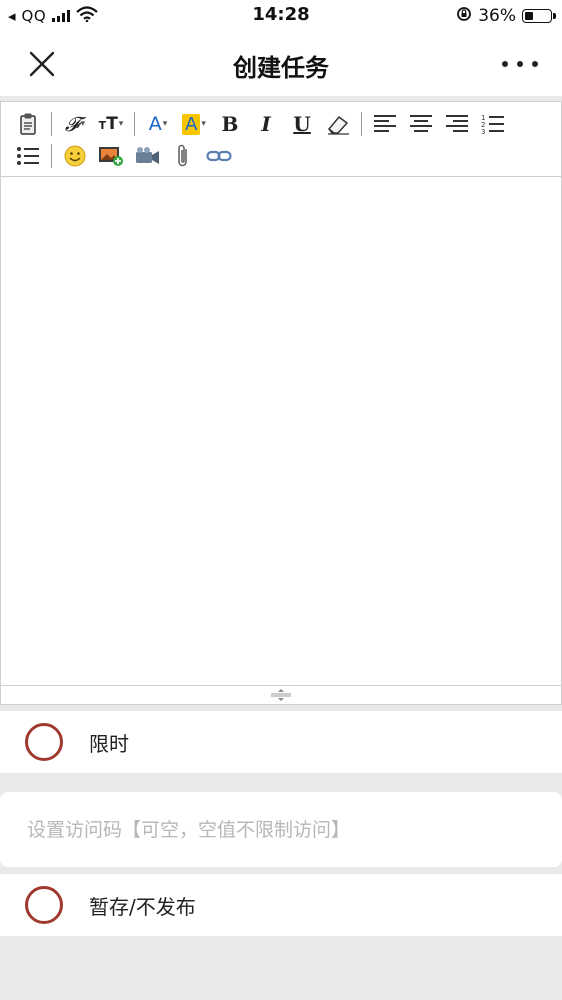 This screenshot has height=1000, width=562. I want to click on ordered-list-icon: 1 2 3, so click(492, 124).